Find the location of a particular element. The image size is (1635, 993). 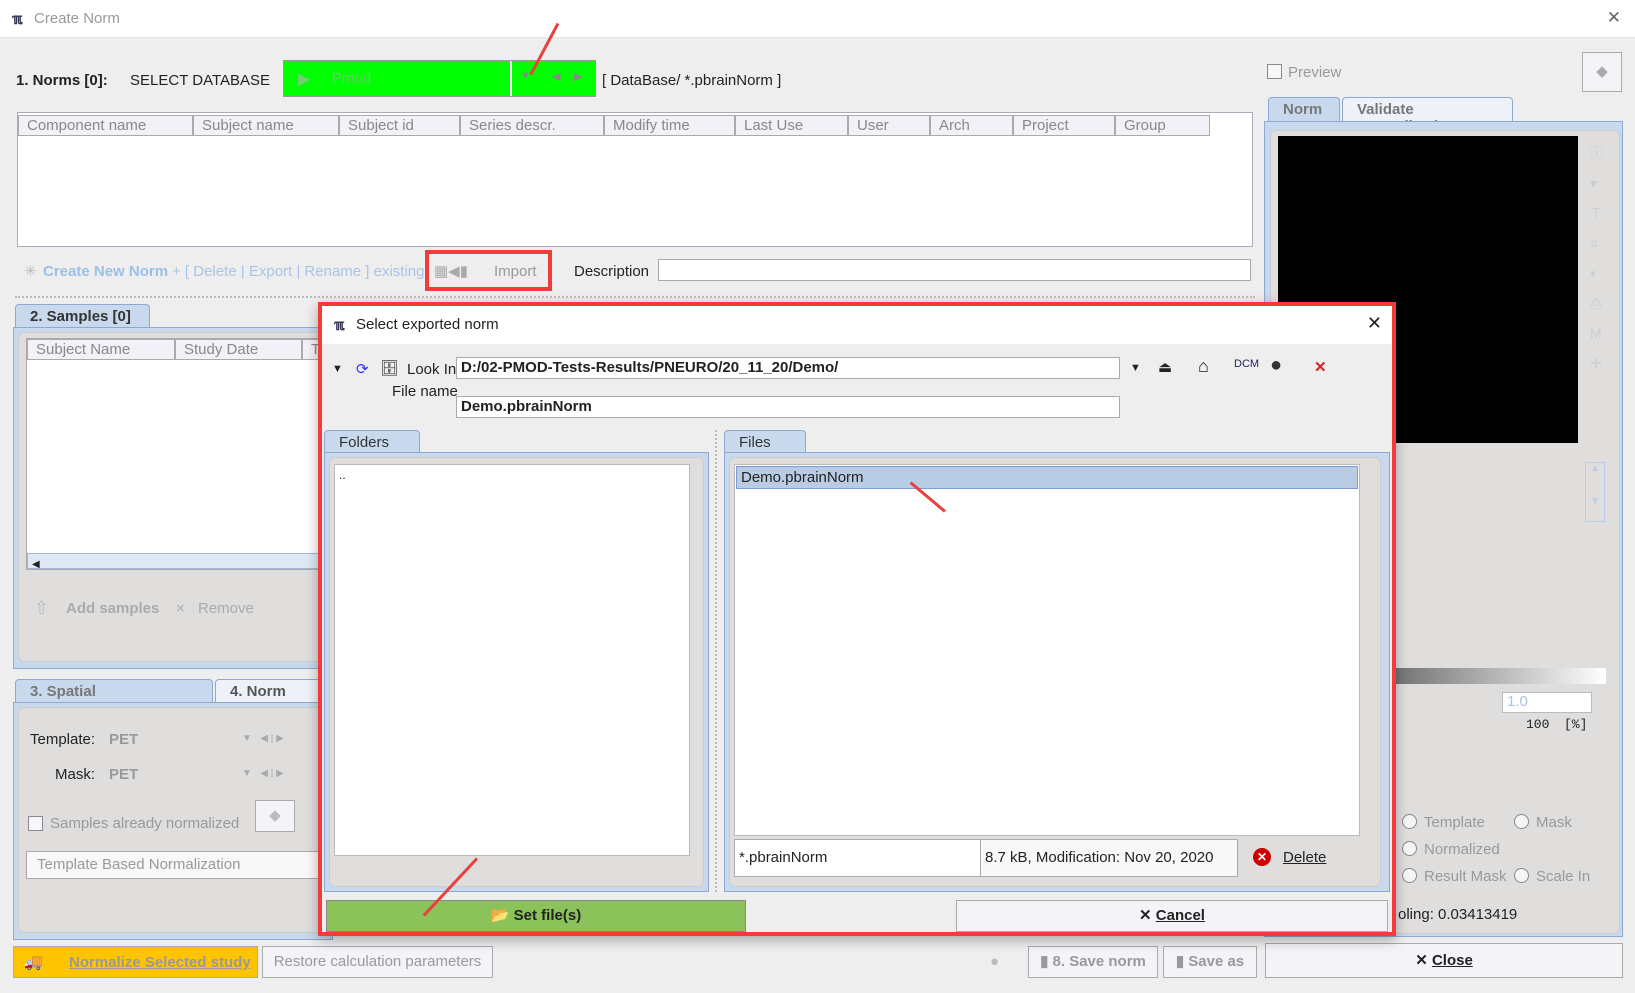

database-path: [ DataBase/ *.pbrainNorm ] is located at coordinates (692, 80).